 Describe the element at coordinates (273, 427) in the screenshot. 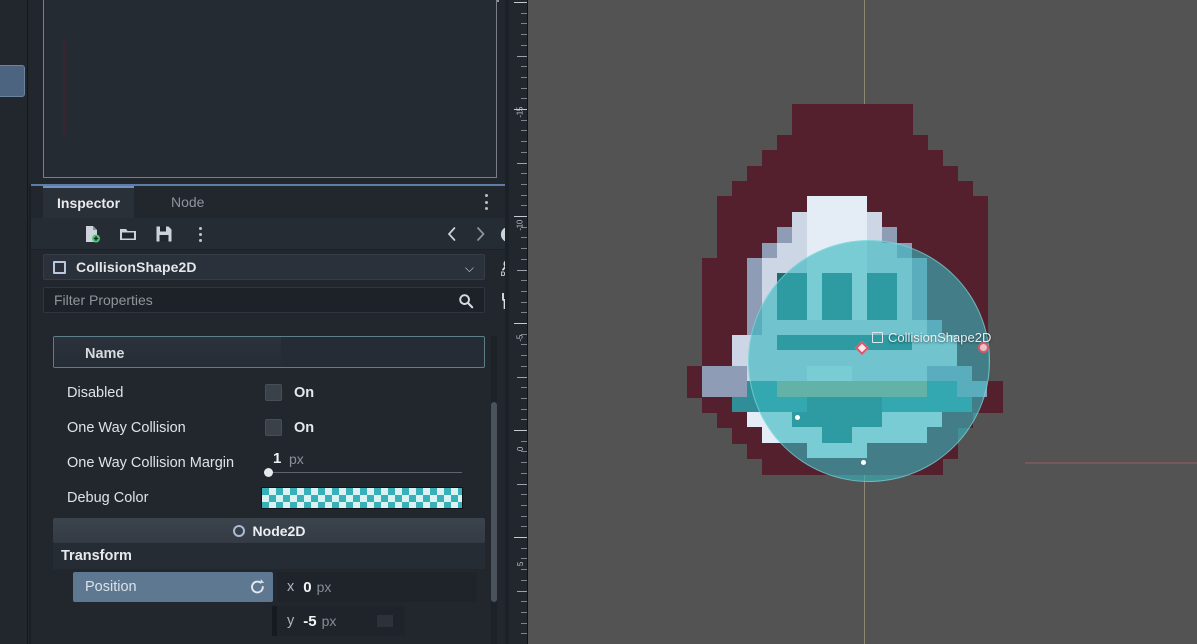

I see `one-way-collision-checkbox` at that location.